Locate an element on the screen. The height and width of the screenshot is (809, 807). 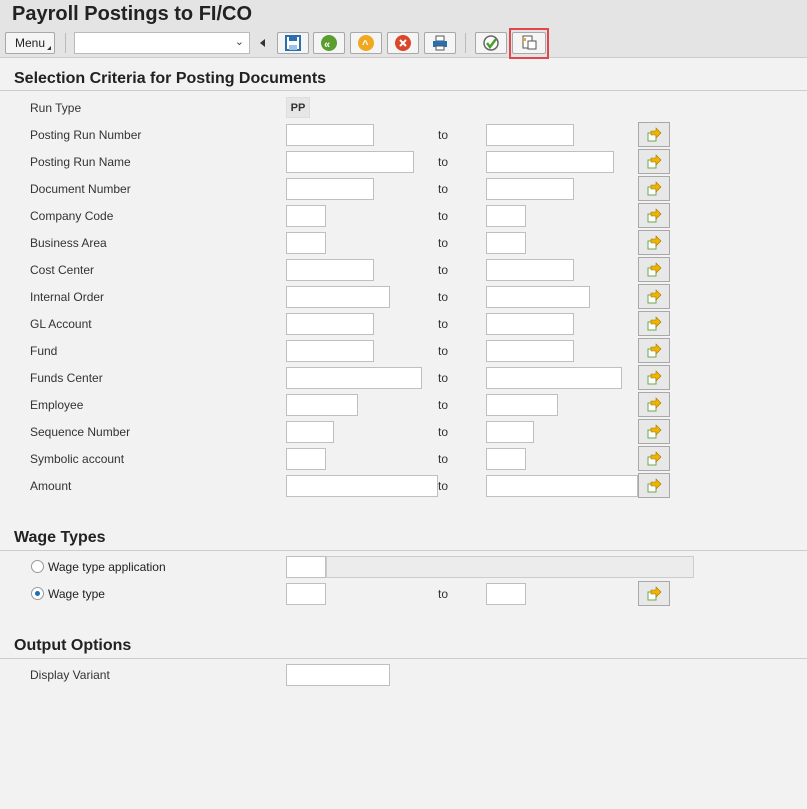
cost-center-from-input is located at coordinates (330, 270).